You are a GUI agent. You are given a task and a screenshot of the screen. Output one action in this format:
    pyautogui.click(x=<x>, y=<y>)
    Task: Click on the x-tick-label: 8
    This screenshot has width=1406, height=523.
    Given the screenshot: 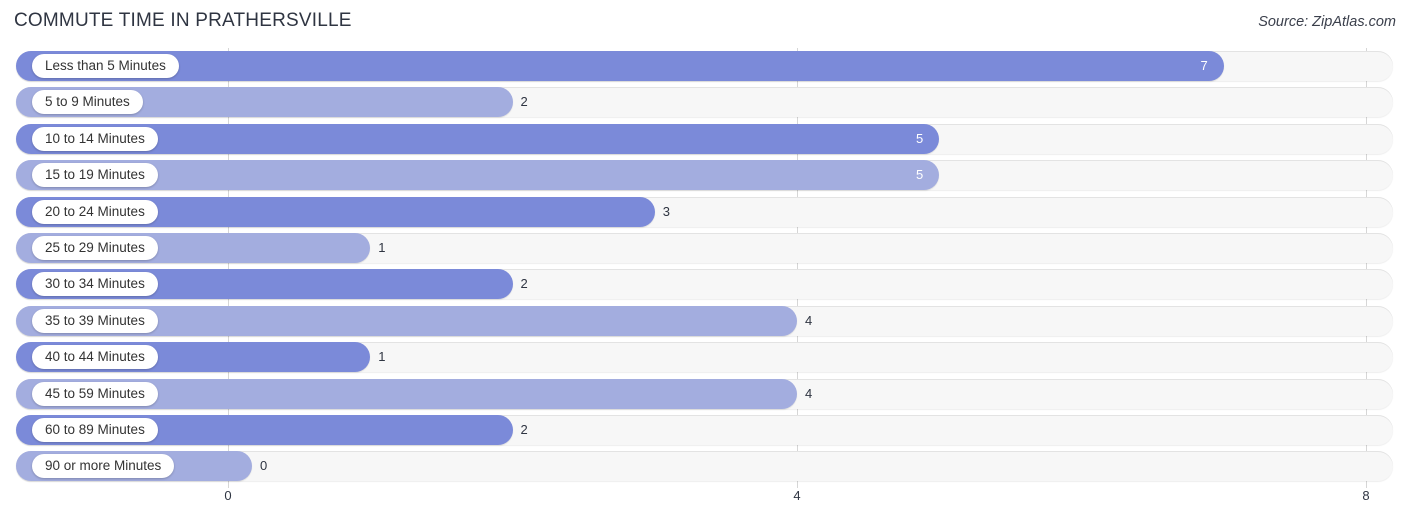 What is the action you would take?
    pyautogui.click(x=1366, y=495)
    